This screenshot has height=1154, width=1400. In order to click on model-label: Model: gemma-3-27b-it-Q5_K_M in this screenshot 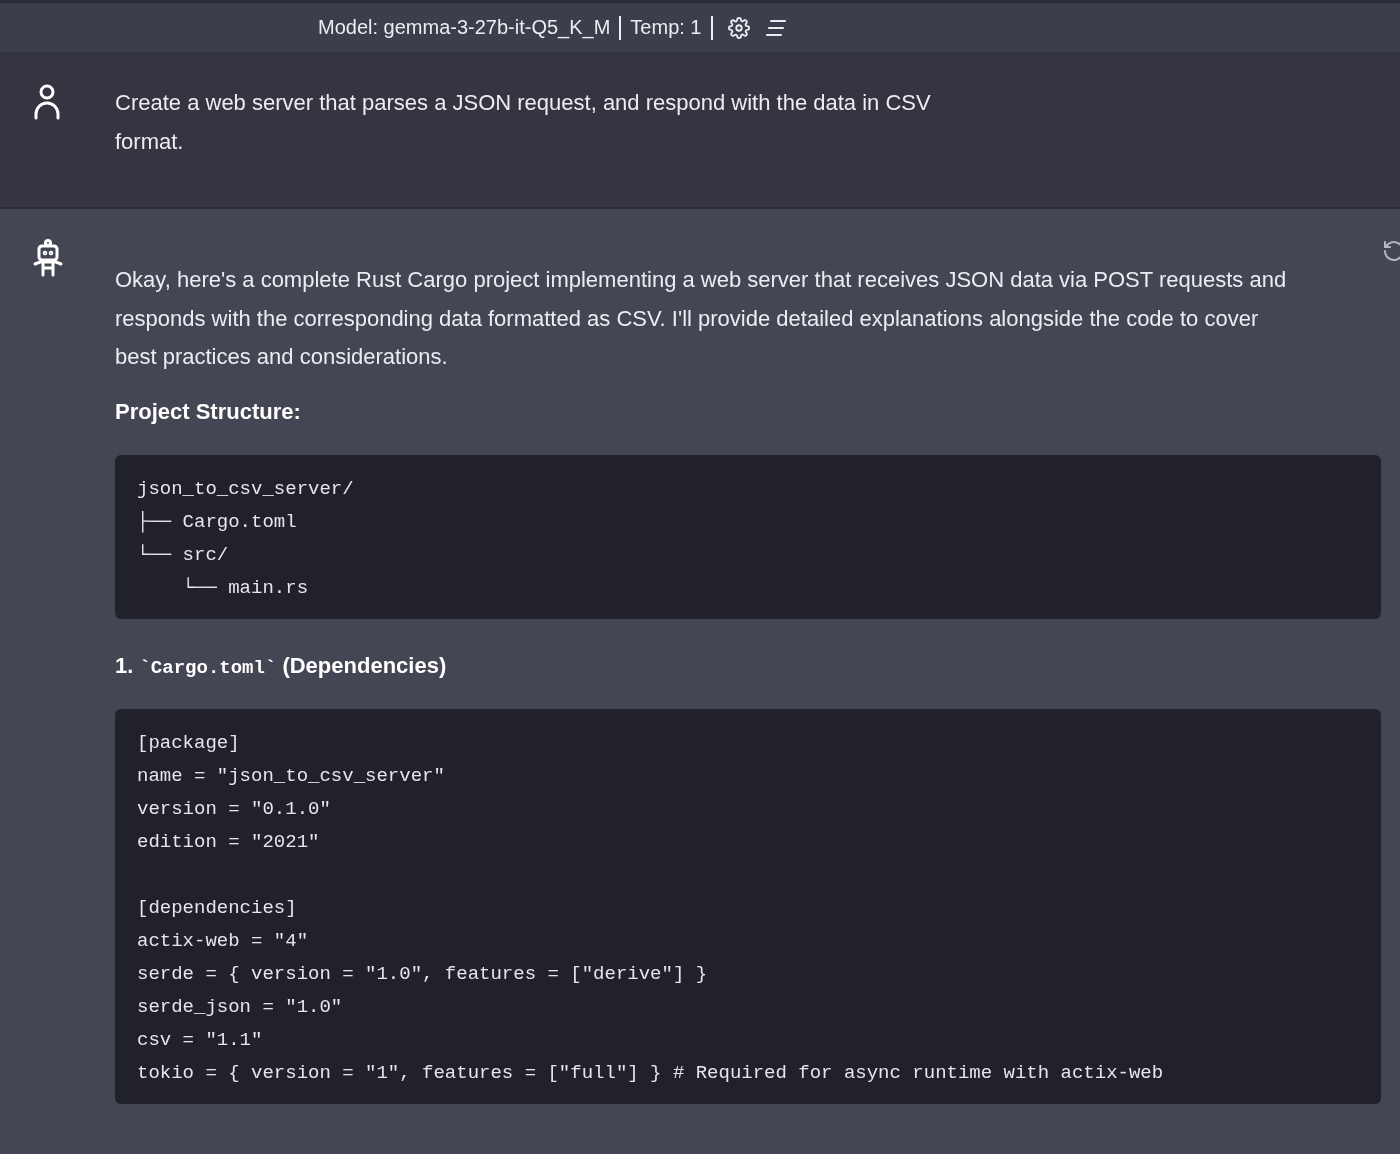, I will do `click(464, 27)`.